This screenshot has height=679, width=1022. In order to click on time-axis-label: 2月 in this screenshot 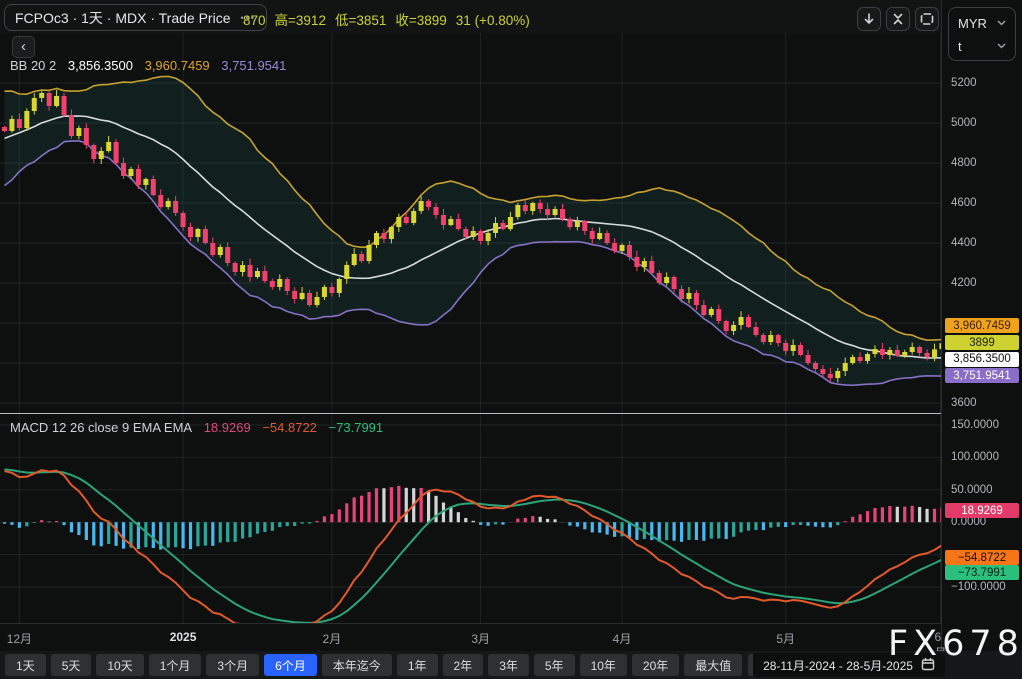, I will do `click(332, 639)`.